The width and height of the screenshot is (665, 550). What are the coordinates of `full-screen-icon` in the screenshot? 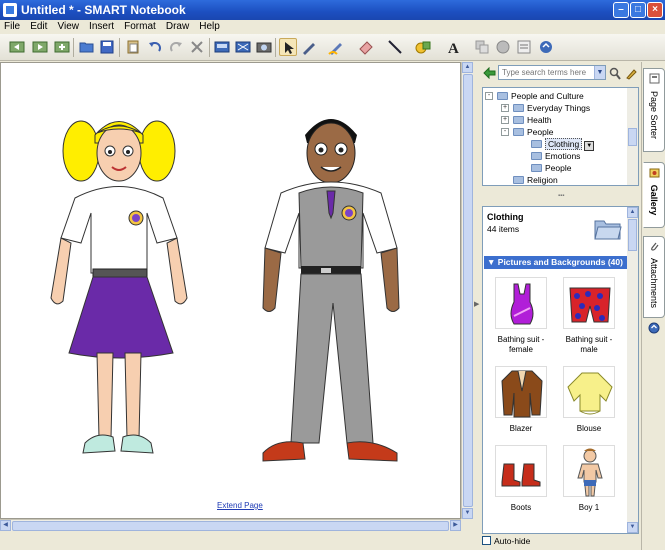 It's located at (243, 47).